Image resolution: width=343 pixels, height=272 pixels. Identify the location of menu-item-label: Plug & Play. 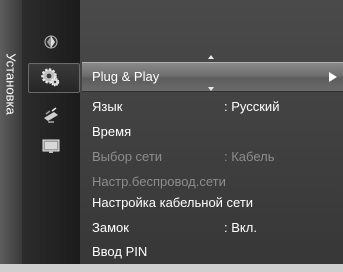
(126, 76).